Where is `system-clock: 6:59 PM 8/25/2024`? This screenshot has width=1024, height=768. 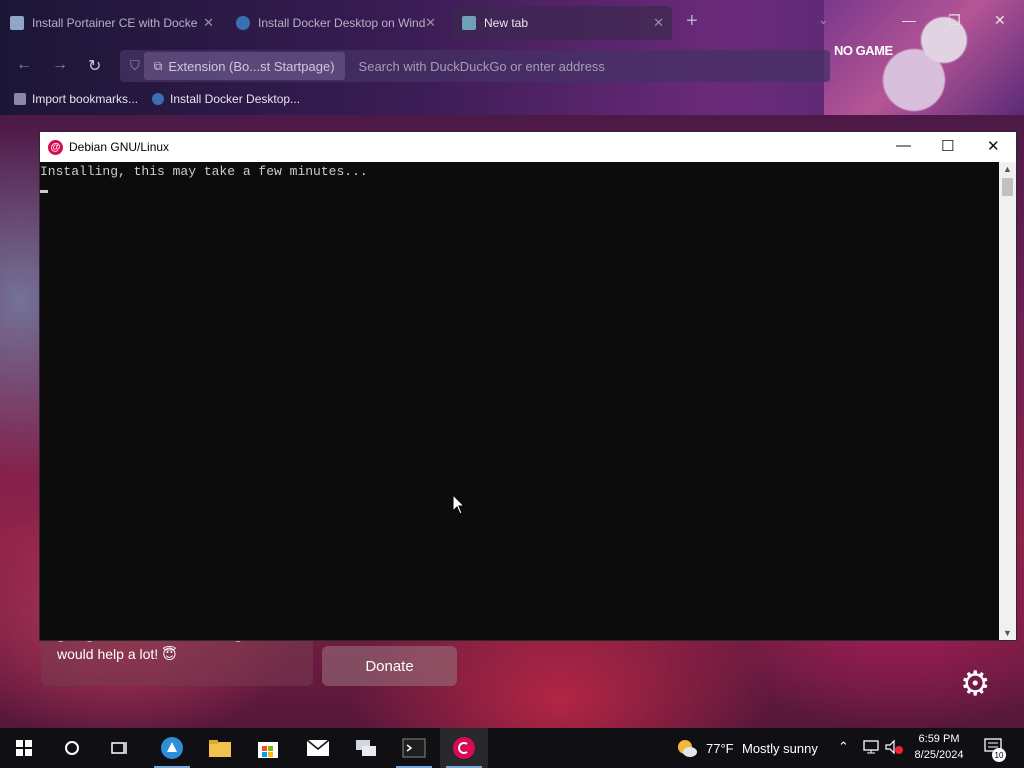 system-clock: 6:59 PM 8/25/2024 is located at coordinates (939, 747).